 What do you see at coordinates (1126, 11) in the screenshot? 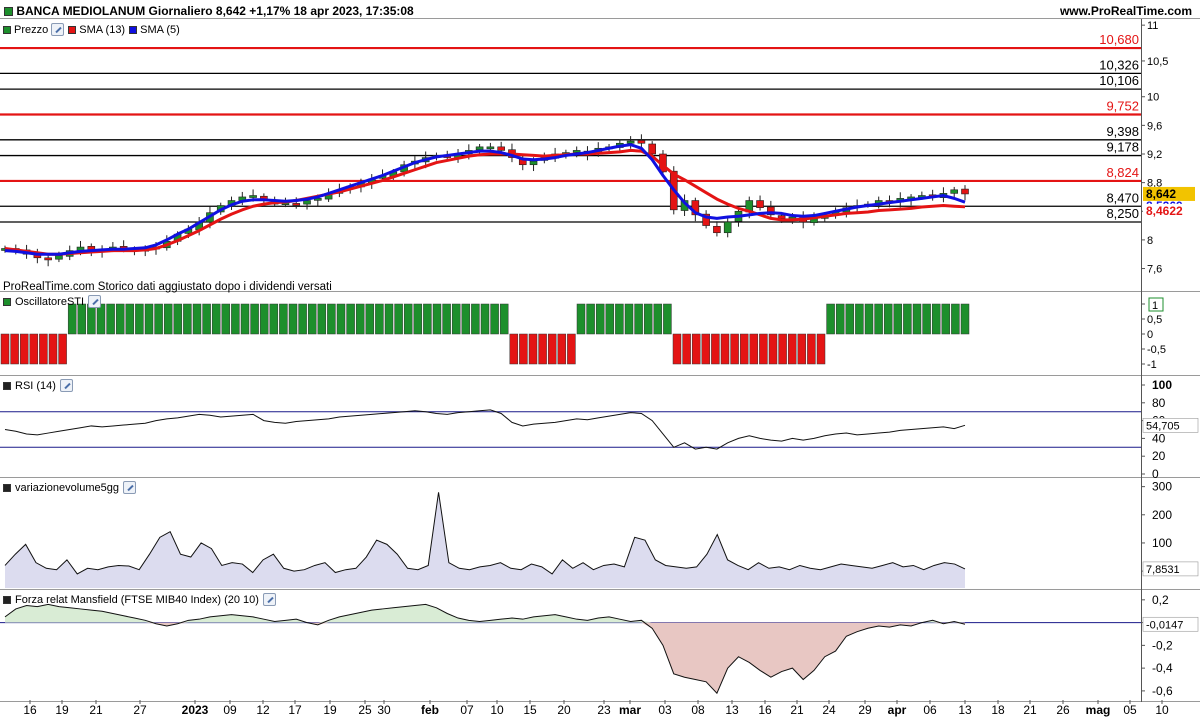
I see `site-label: www.ProRealTime.com` at bounding box center [1126, 11].